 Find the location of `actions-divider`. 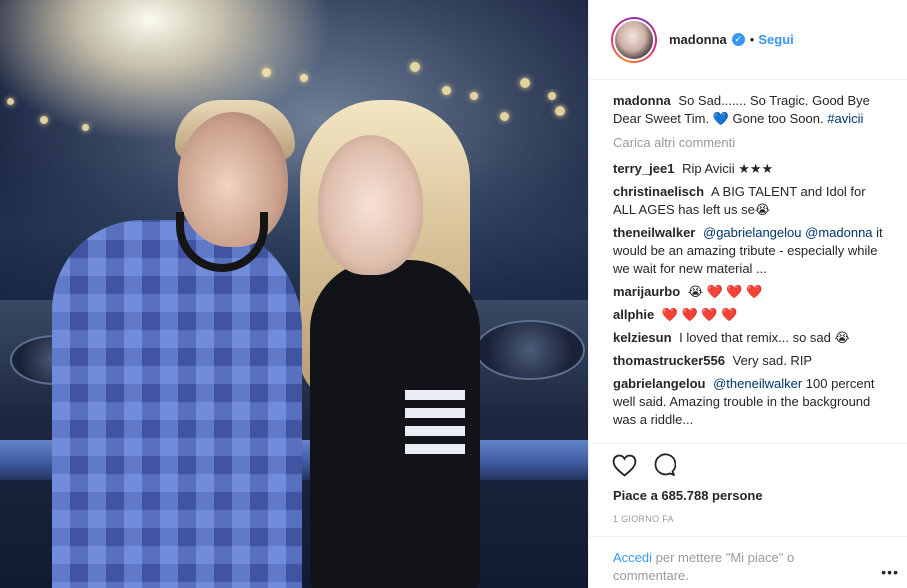

actions-divider is located at coordinates (748, 443).